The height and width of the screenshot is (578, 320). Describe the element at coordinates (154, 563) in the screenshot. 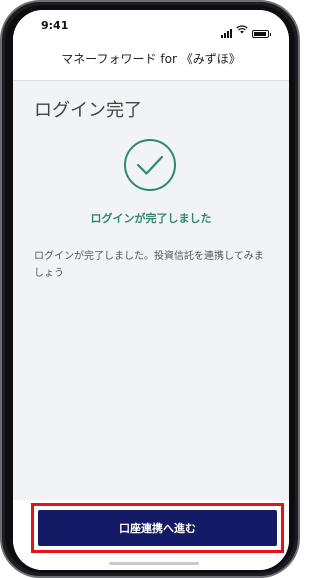

I see `home-indicator` at that location.